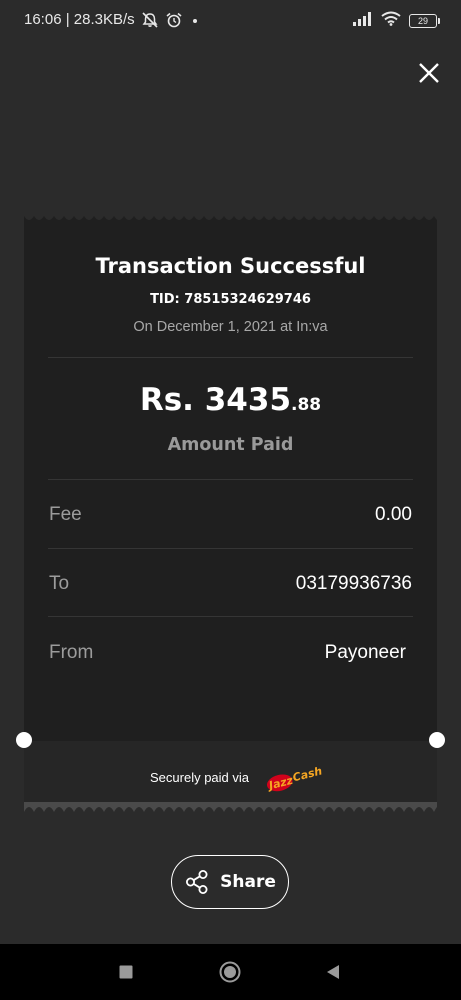 This screenshot has height=1000, width=461. What do you see at coordinates (65, 514) in the screenshot?
I see `fee-label: Fee` at bounding box center [65, 514].